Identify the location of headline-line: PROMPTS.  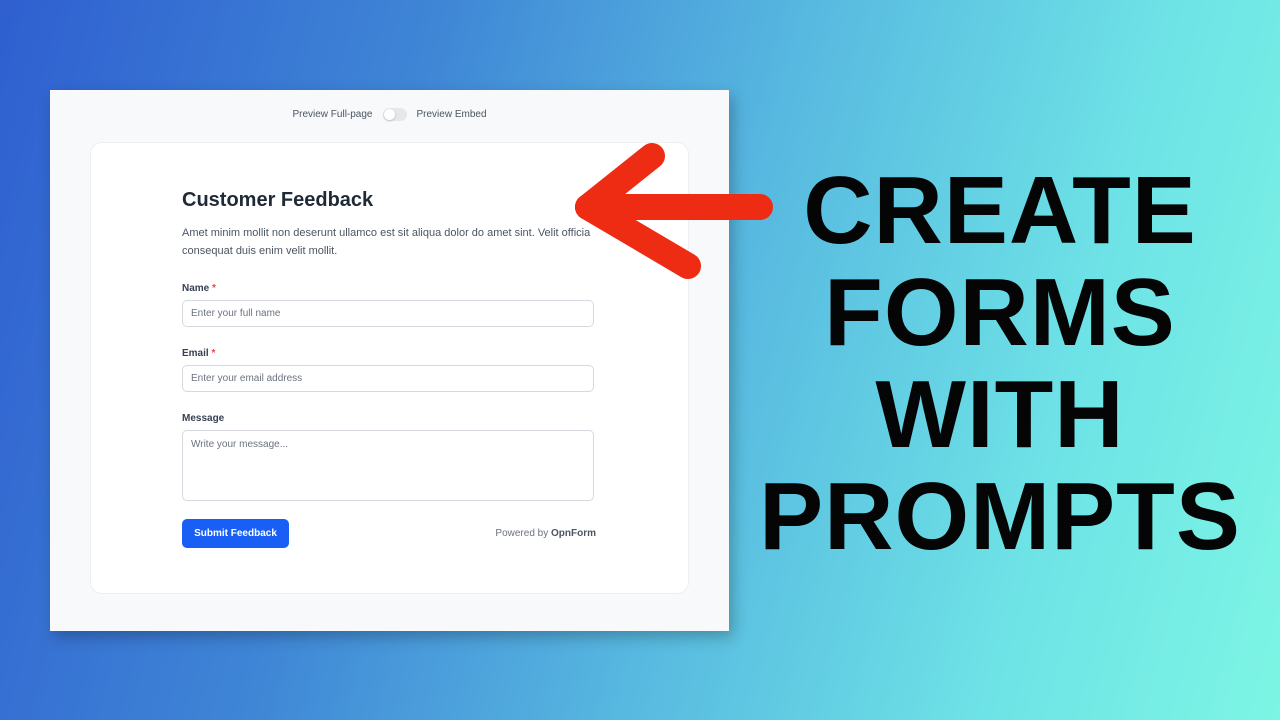
(1000, 516).